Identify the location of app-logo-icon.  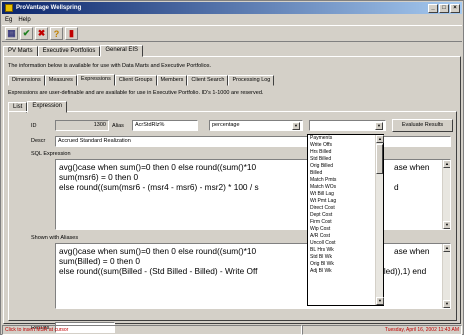
(9, 8).